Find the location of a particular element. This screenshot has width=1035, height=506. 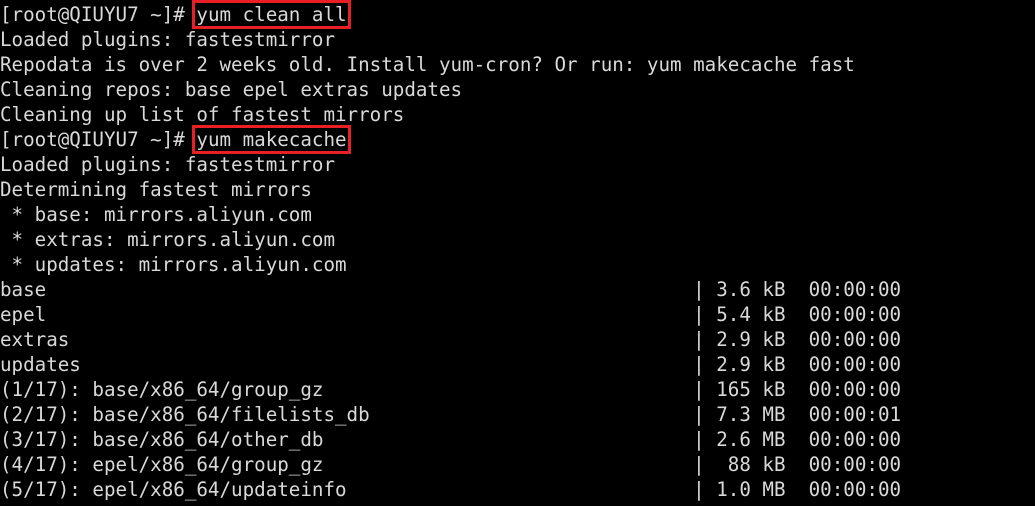

terminal-line: Determining fastest mirrors is located at coordinates (479, 189).